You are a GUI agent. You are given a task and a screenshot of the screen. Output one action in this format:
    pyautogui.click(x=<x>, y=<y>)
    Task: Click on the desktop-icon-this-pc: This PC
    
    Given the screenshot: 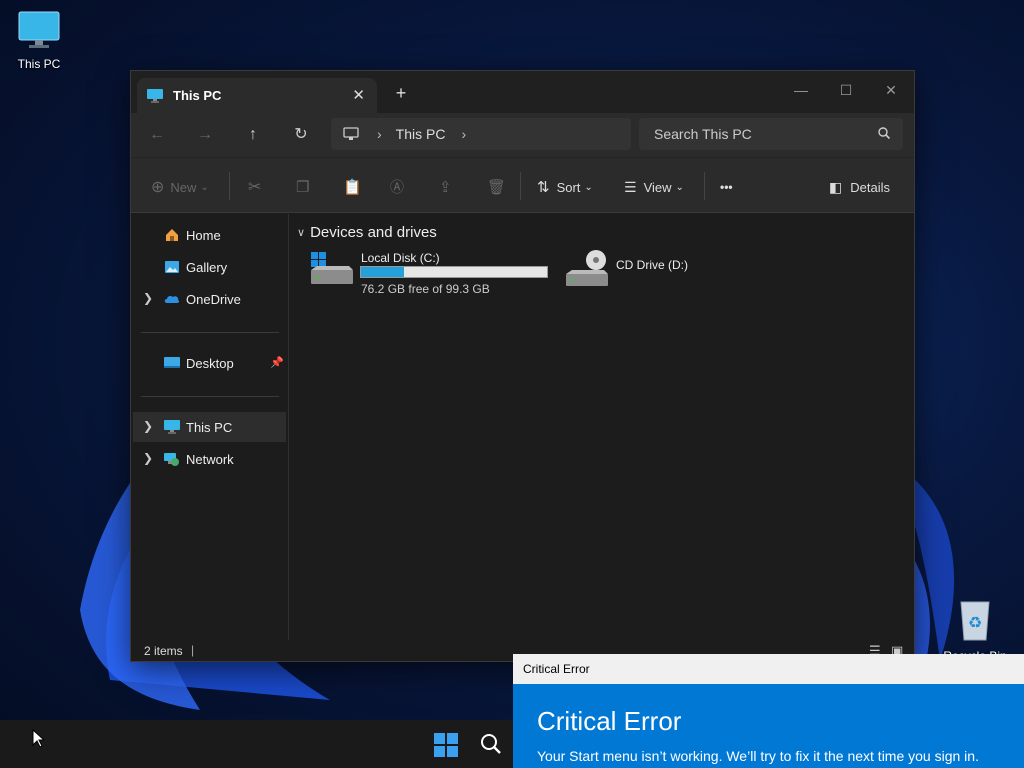 What is the action you would take?
    pyautogui.click(x=39, y=40)
    